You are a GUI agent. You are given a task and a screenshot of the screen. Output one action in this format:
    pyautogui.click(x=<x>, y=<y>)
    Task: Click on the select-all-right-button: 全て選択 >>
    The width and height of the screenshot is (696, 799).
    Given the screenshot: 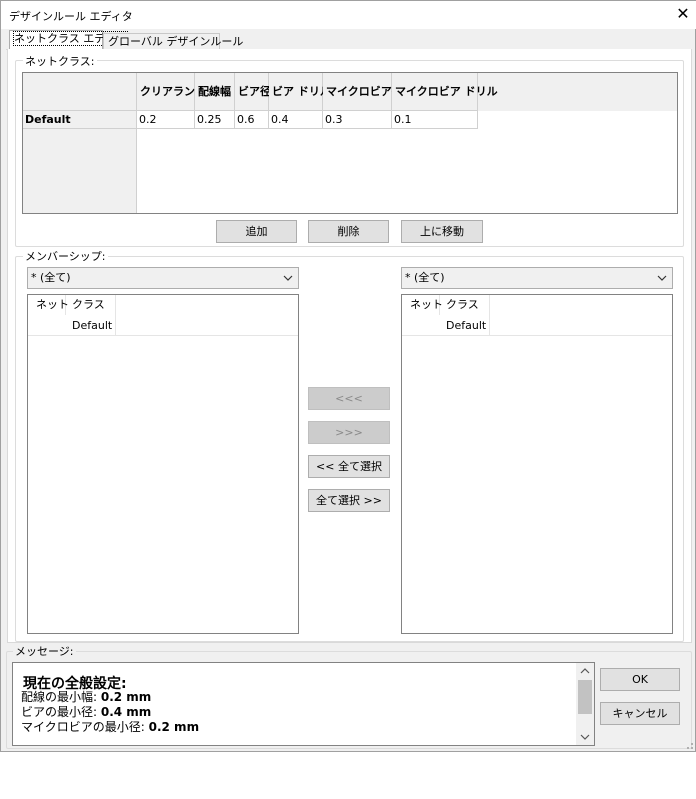 What is the action you would take?
    pyautogui.click(x=349, y=500)
    